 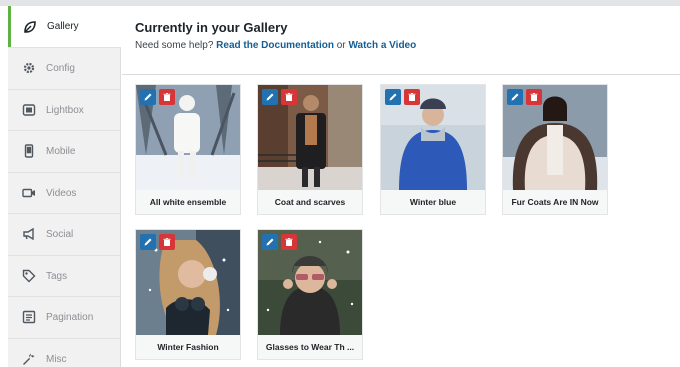 I want to click on wrench-icon, so click(x=29, y=359).